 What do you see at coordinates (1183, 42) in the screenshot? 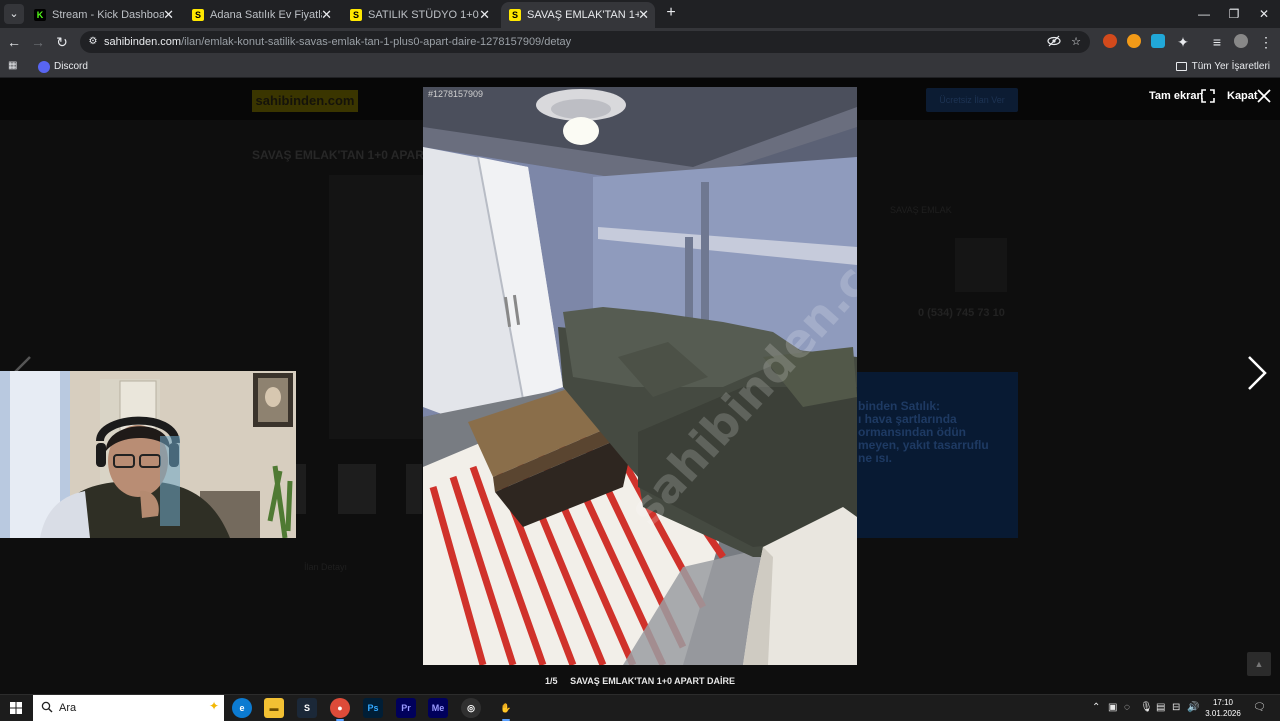
I see `extensions-puzzle-icon: ✦` at bounding box center [1183, 42].